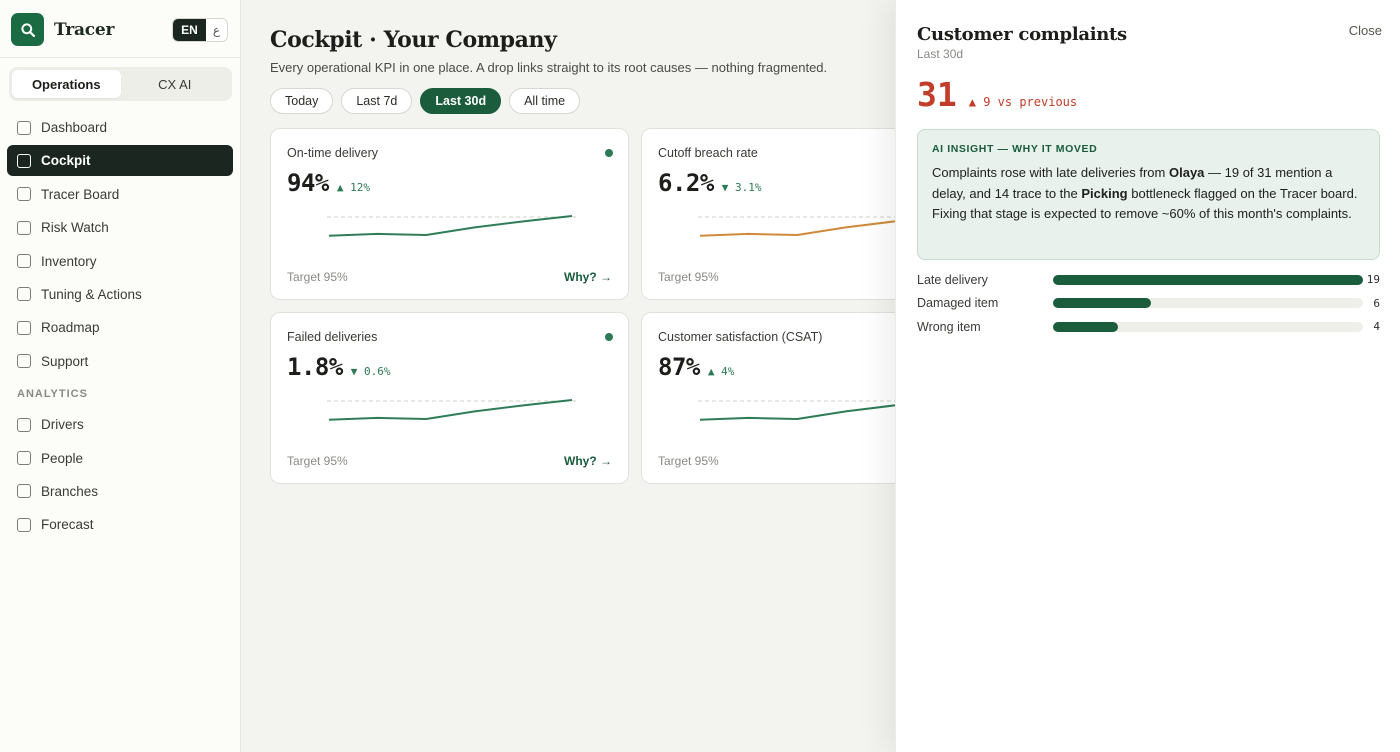 This screenshot has height=752, width=1400. What do you see at coordinates (120, 261) in the screenshot?
I see `sidebar-item-inventory: Inventory` at bounding box center [120, 261].